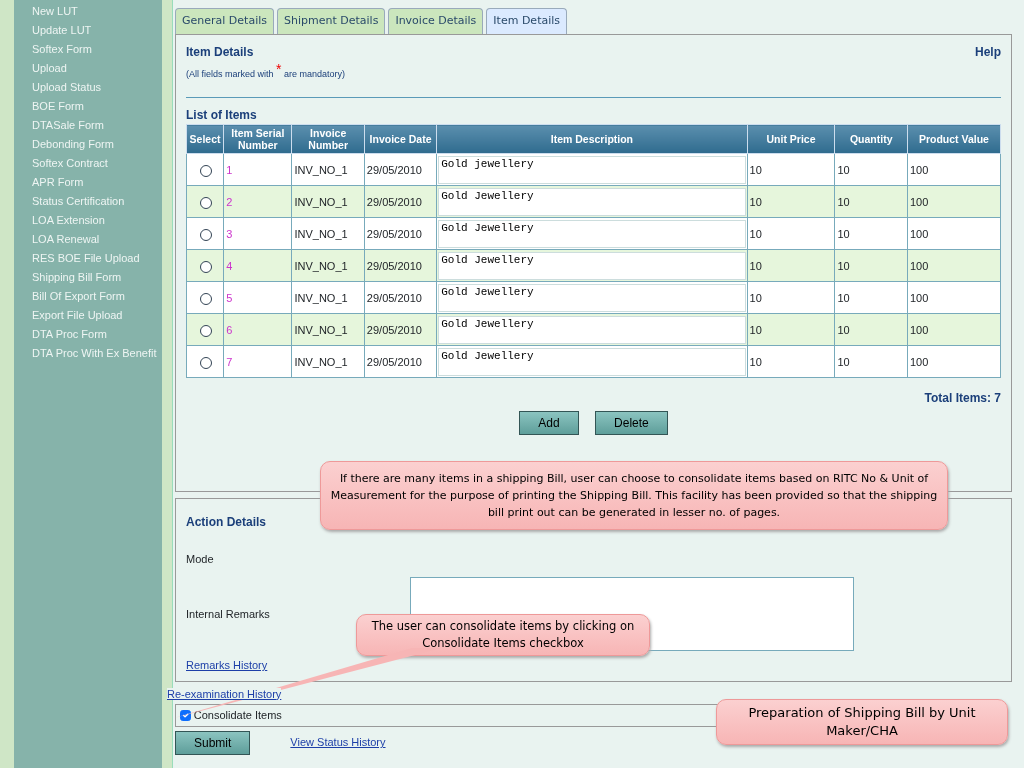  Describe the element at coordinates (229, 233) in the screenshot. I see `serial-number: 3` at that location.